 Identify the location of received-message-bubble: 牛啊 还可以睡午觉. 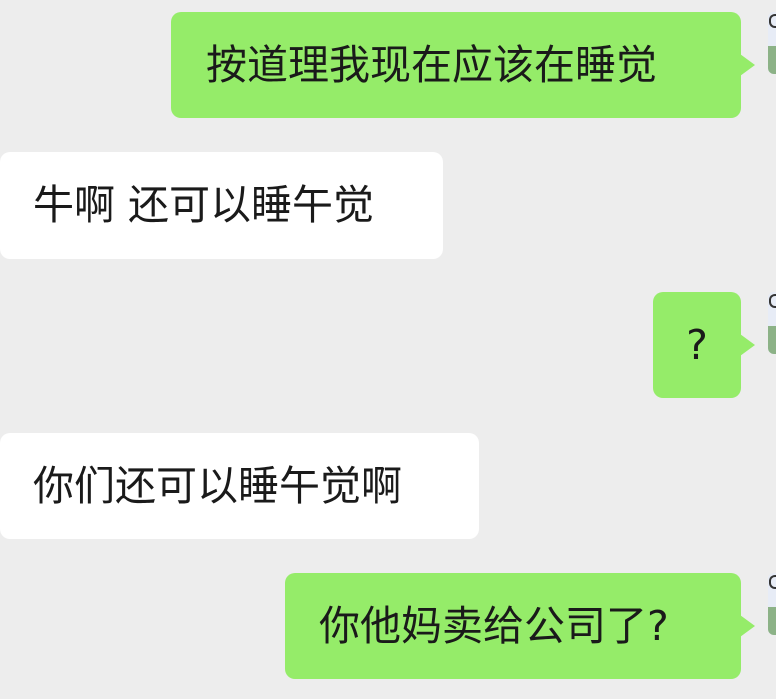
(221, 205).